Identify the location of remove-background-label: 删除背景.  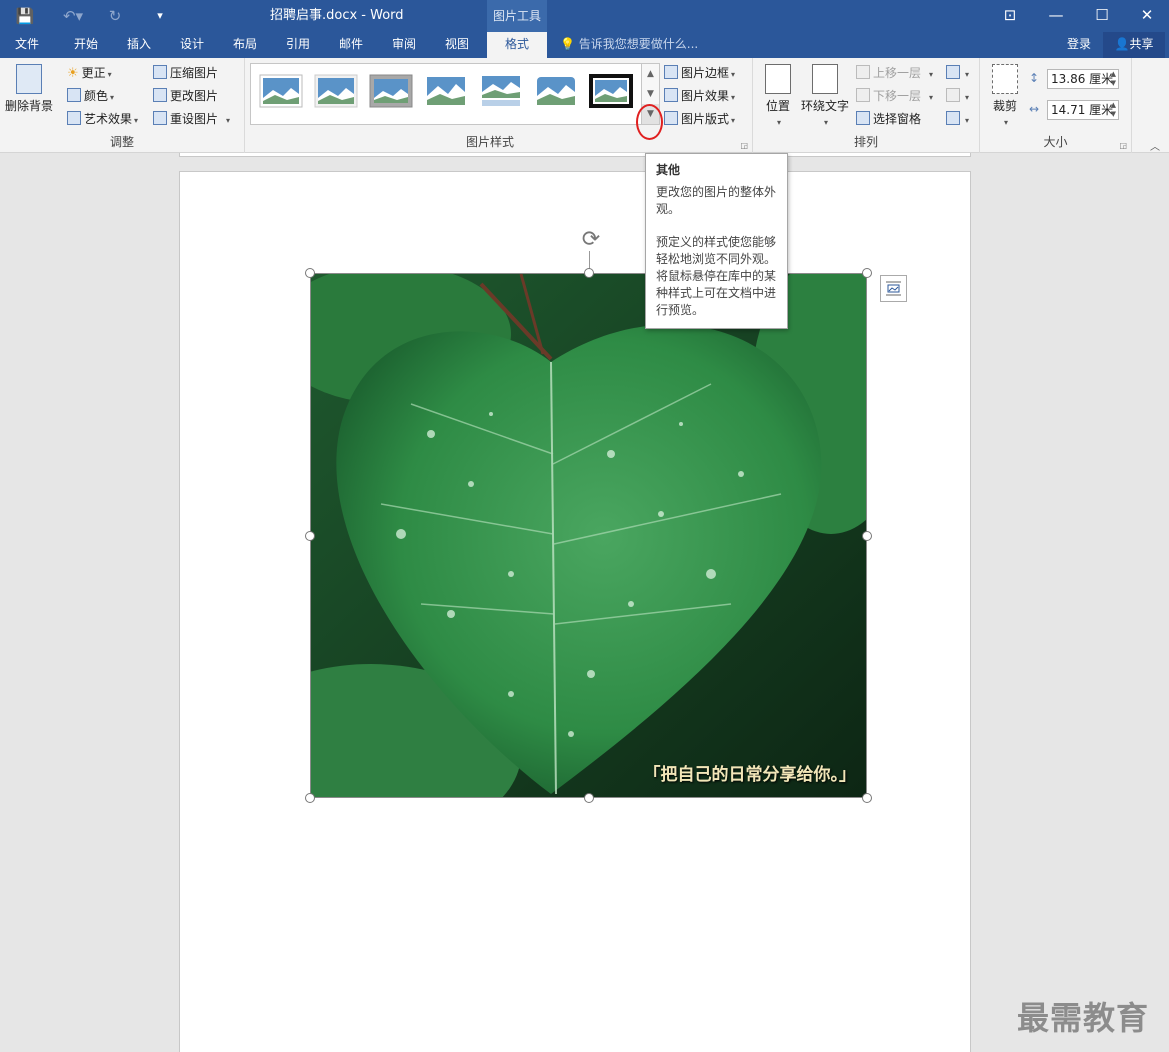
(28, 106).